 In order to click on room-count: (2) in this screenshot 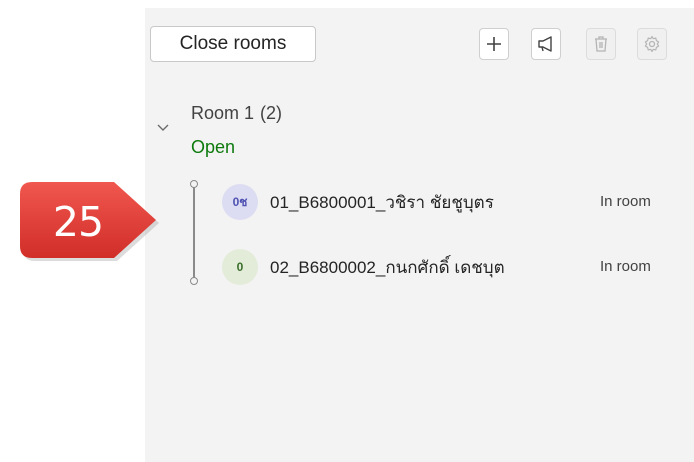, I will do `click(271, 113)`.